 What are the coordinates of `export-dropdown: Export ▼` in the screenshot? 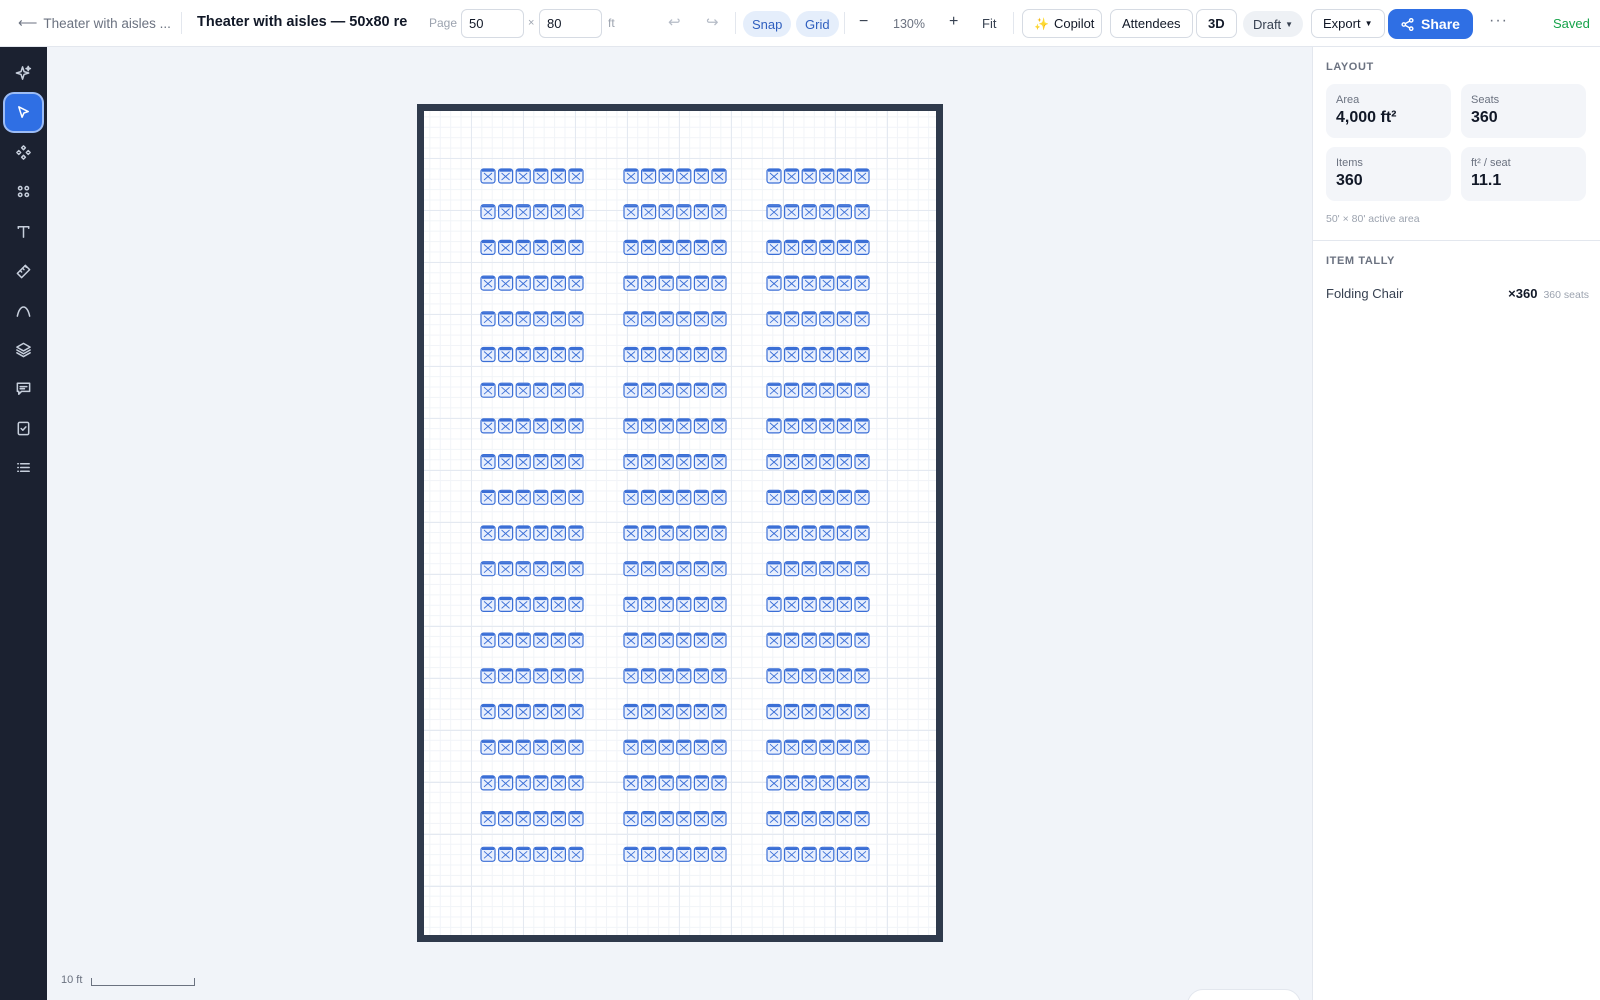 It's located at (1348, 23).